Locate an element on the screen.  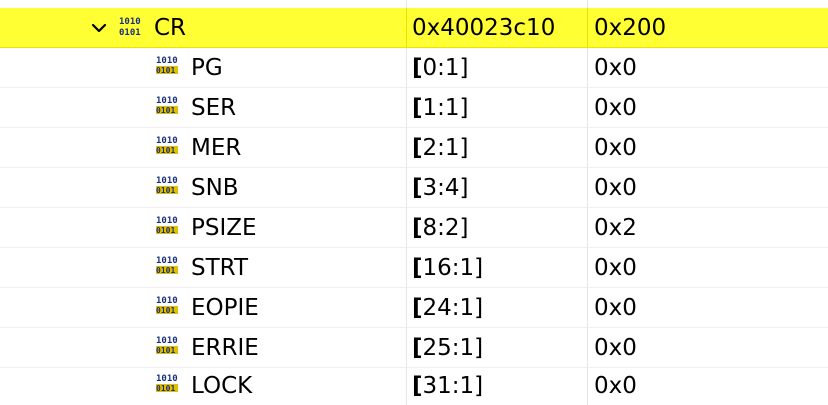
field-bit-range: [0:1] is located at coordinates (440, 68).